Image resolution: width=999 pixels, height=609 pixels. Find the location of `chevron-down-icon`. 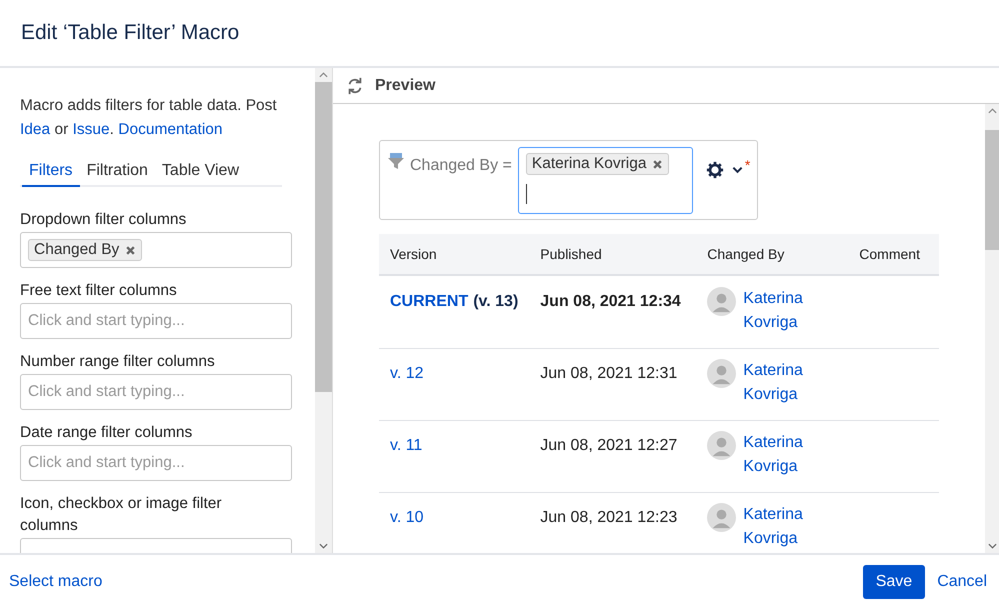

chevron-down-icon is located at coordinates (737, 170).